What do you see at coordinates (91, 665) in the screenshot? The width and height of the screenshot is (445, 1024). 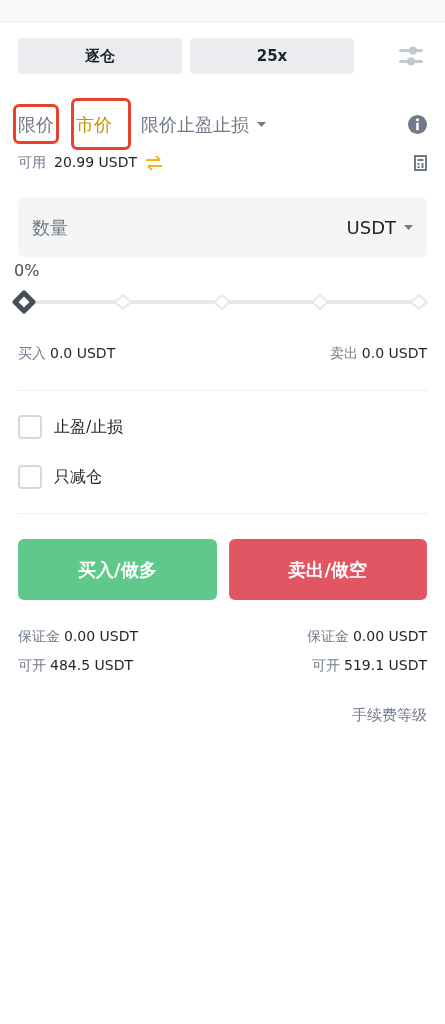 I see `max-open-value: 484.5 USDT` at bounding box center [91, 665].